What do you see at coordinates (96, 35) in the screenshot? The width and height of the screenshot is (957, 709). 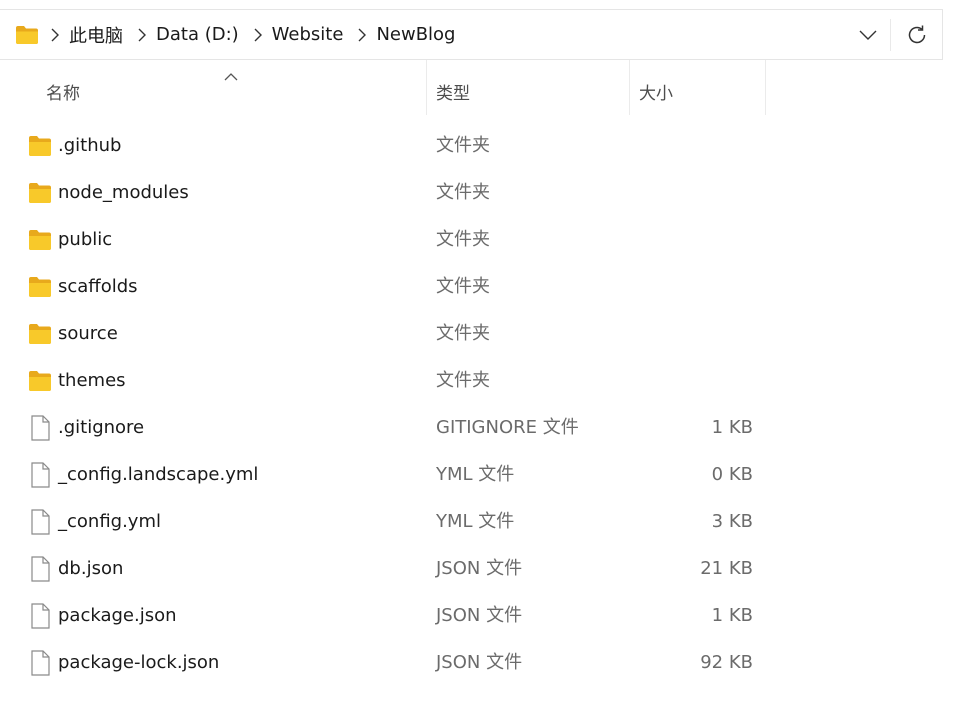 I see `breadcrumb-item: 此电脑` at bounding box center [96, 35].